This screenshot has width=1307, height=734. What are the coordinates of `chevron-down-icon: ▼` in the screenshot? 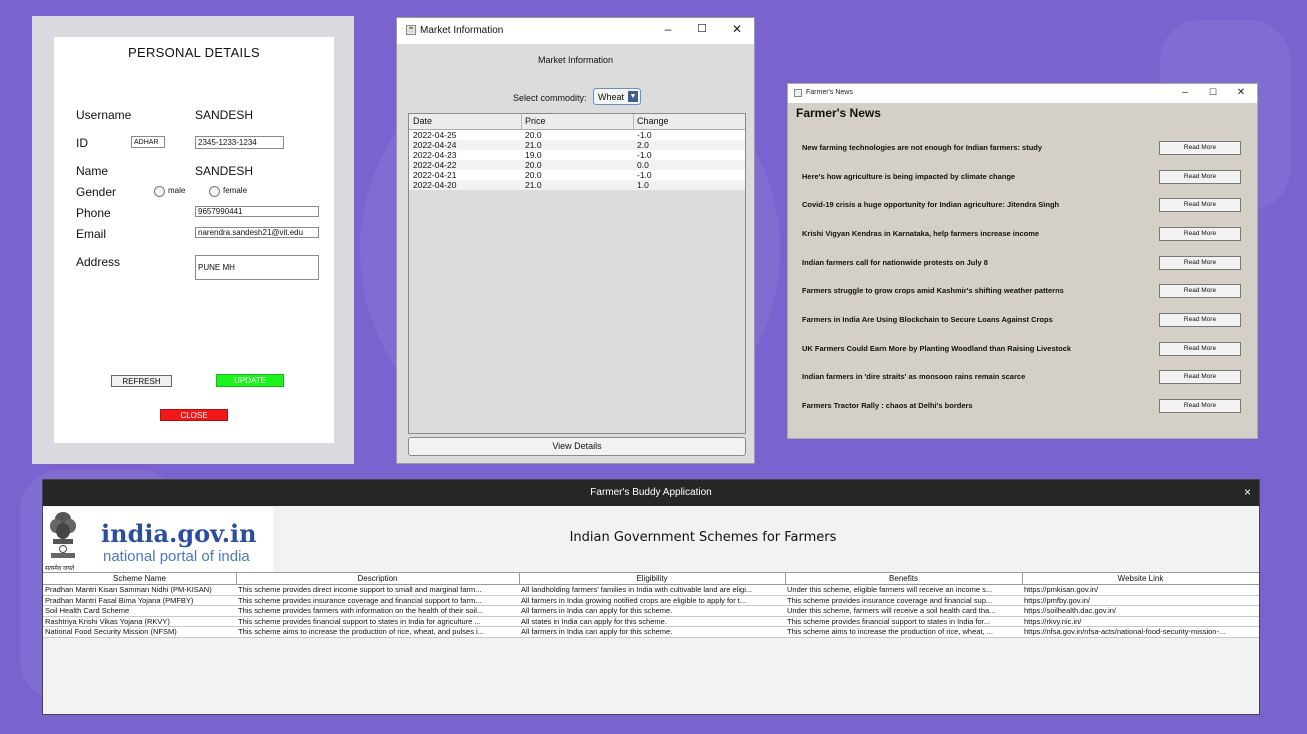 It's located at (633, 96).